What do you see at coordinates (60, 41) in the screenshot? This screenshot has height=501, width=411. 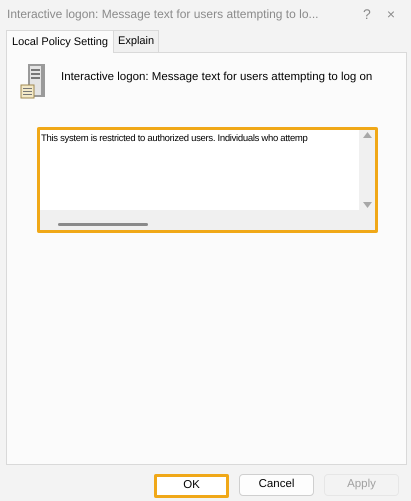 I see `tab: Local Policy Setting` at bounding box center [60, 41].